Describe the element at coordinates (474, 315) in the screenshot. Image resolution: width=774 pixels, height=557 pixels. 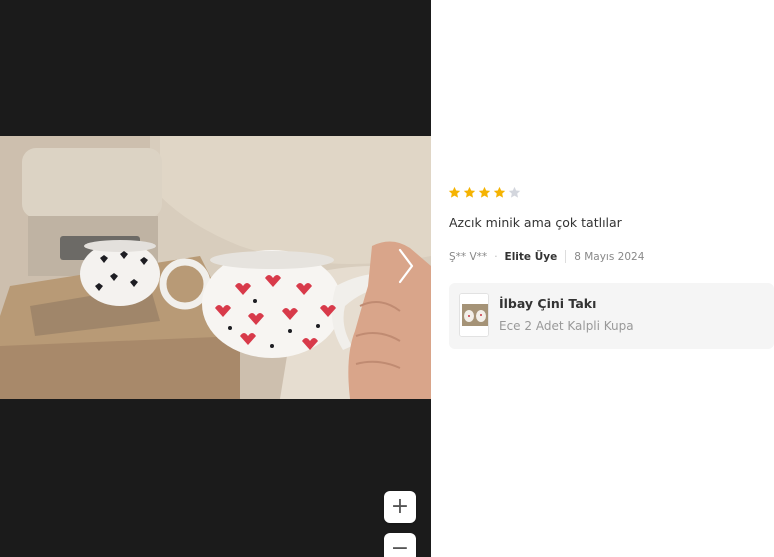
I see `product-thumbnail` at that location.